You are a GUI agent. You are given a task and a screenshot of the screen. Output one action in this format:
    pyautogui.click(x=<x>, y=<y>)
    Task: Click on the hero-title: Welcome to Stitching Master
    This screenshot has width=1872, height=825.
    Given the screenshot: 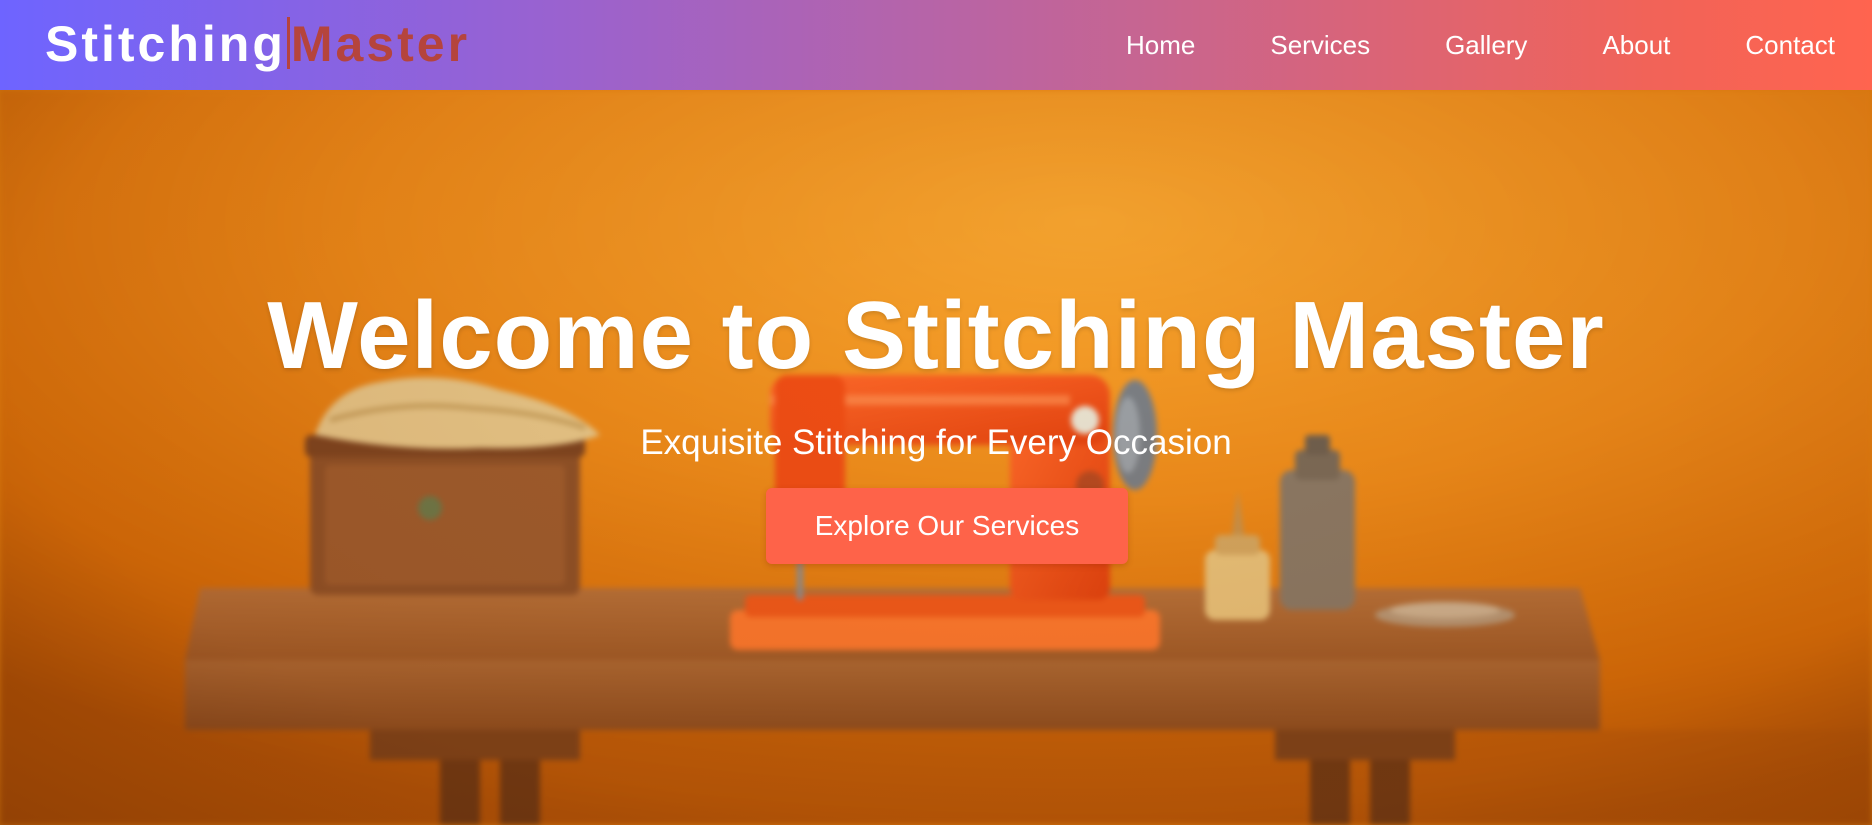 What is the action you would take?
    pyautogui.click(x=936, y=335)
    